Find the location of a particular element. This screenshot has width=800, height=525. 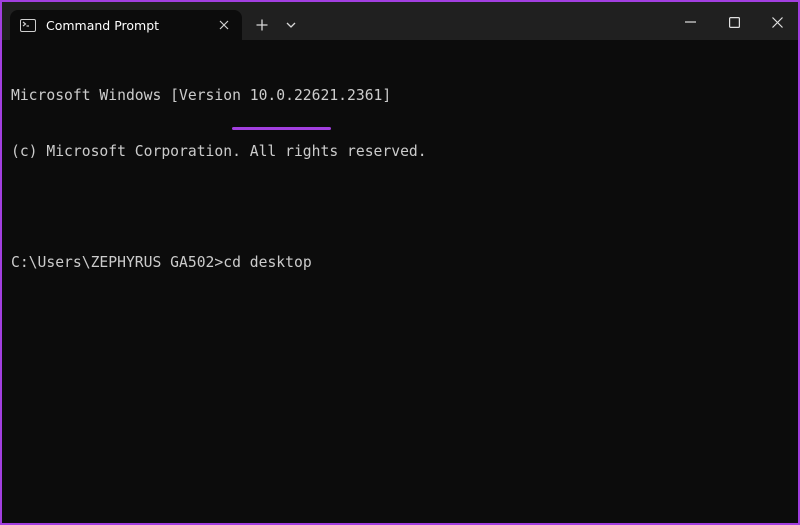

chevron-down-icon is located at coordinates (291, 25).